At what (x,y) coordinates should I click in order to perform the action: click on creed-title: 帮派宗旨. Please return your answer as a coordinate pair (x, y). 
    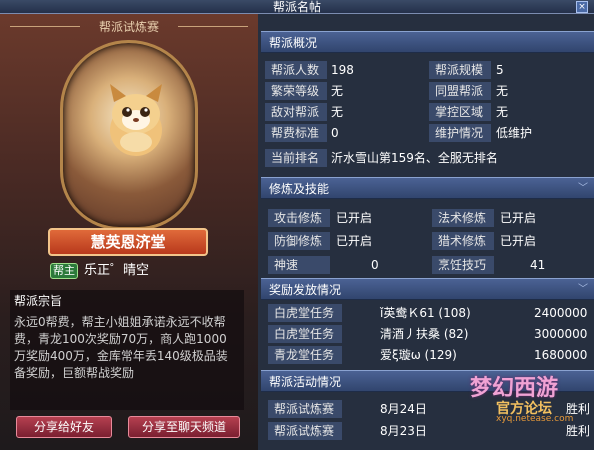
    Looking at the image, I should click on (38, 301).